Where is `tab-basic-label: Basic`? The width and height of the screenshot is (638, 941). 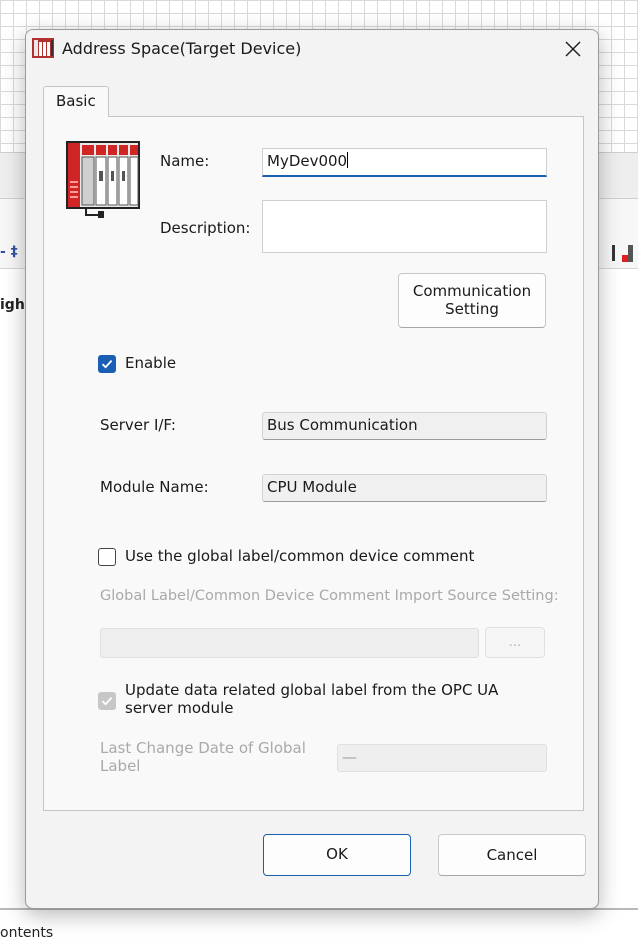 tab-basic-label: Basic is located at coordinates (76, 101).